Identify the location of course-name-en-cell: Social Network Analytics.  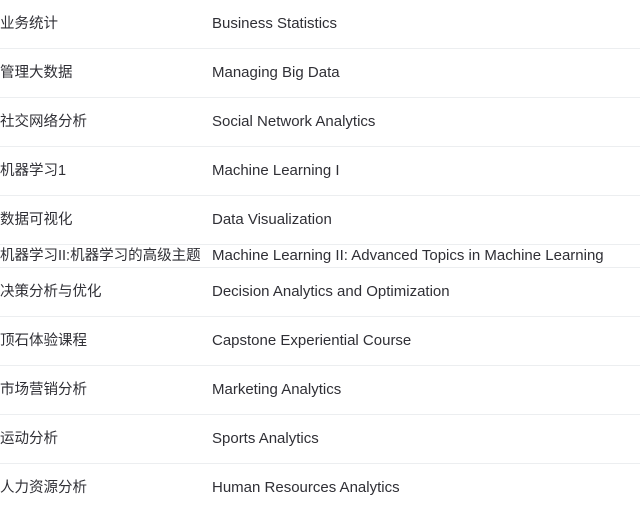
(426, 122).